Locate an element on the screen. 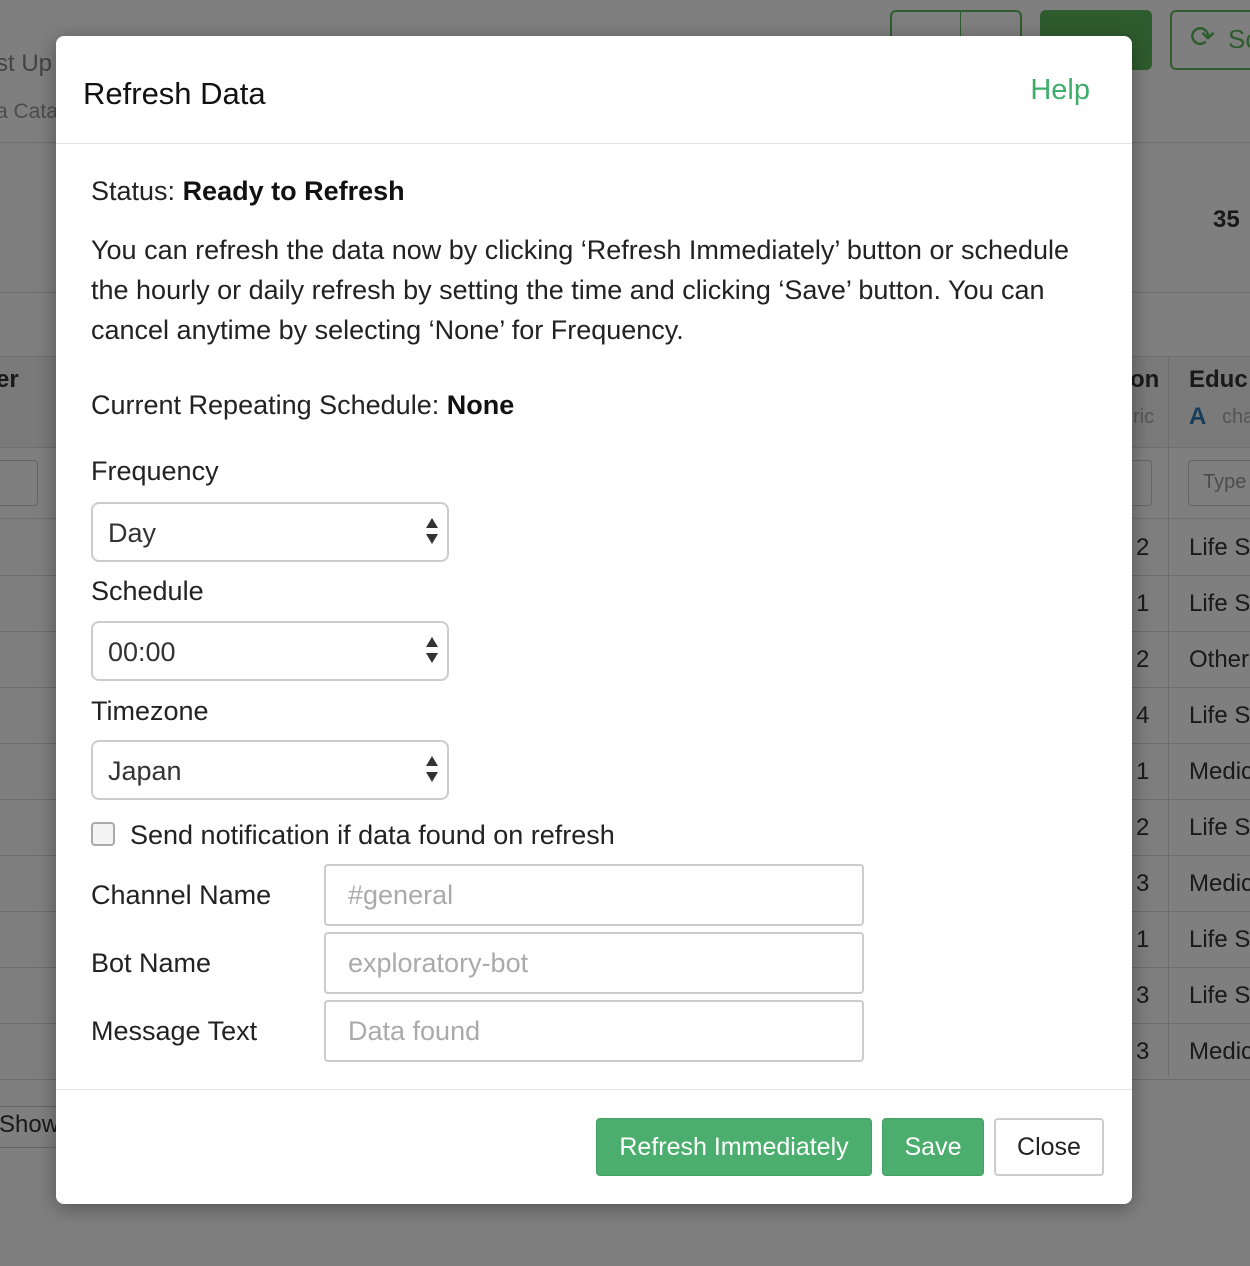 The width and height of the screenshot is (1250, 1266). status-label: Status: is located at coordinates (133, 191).